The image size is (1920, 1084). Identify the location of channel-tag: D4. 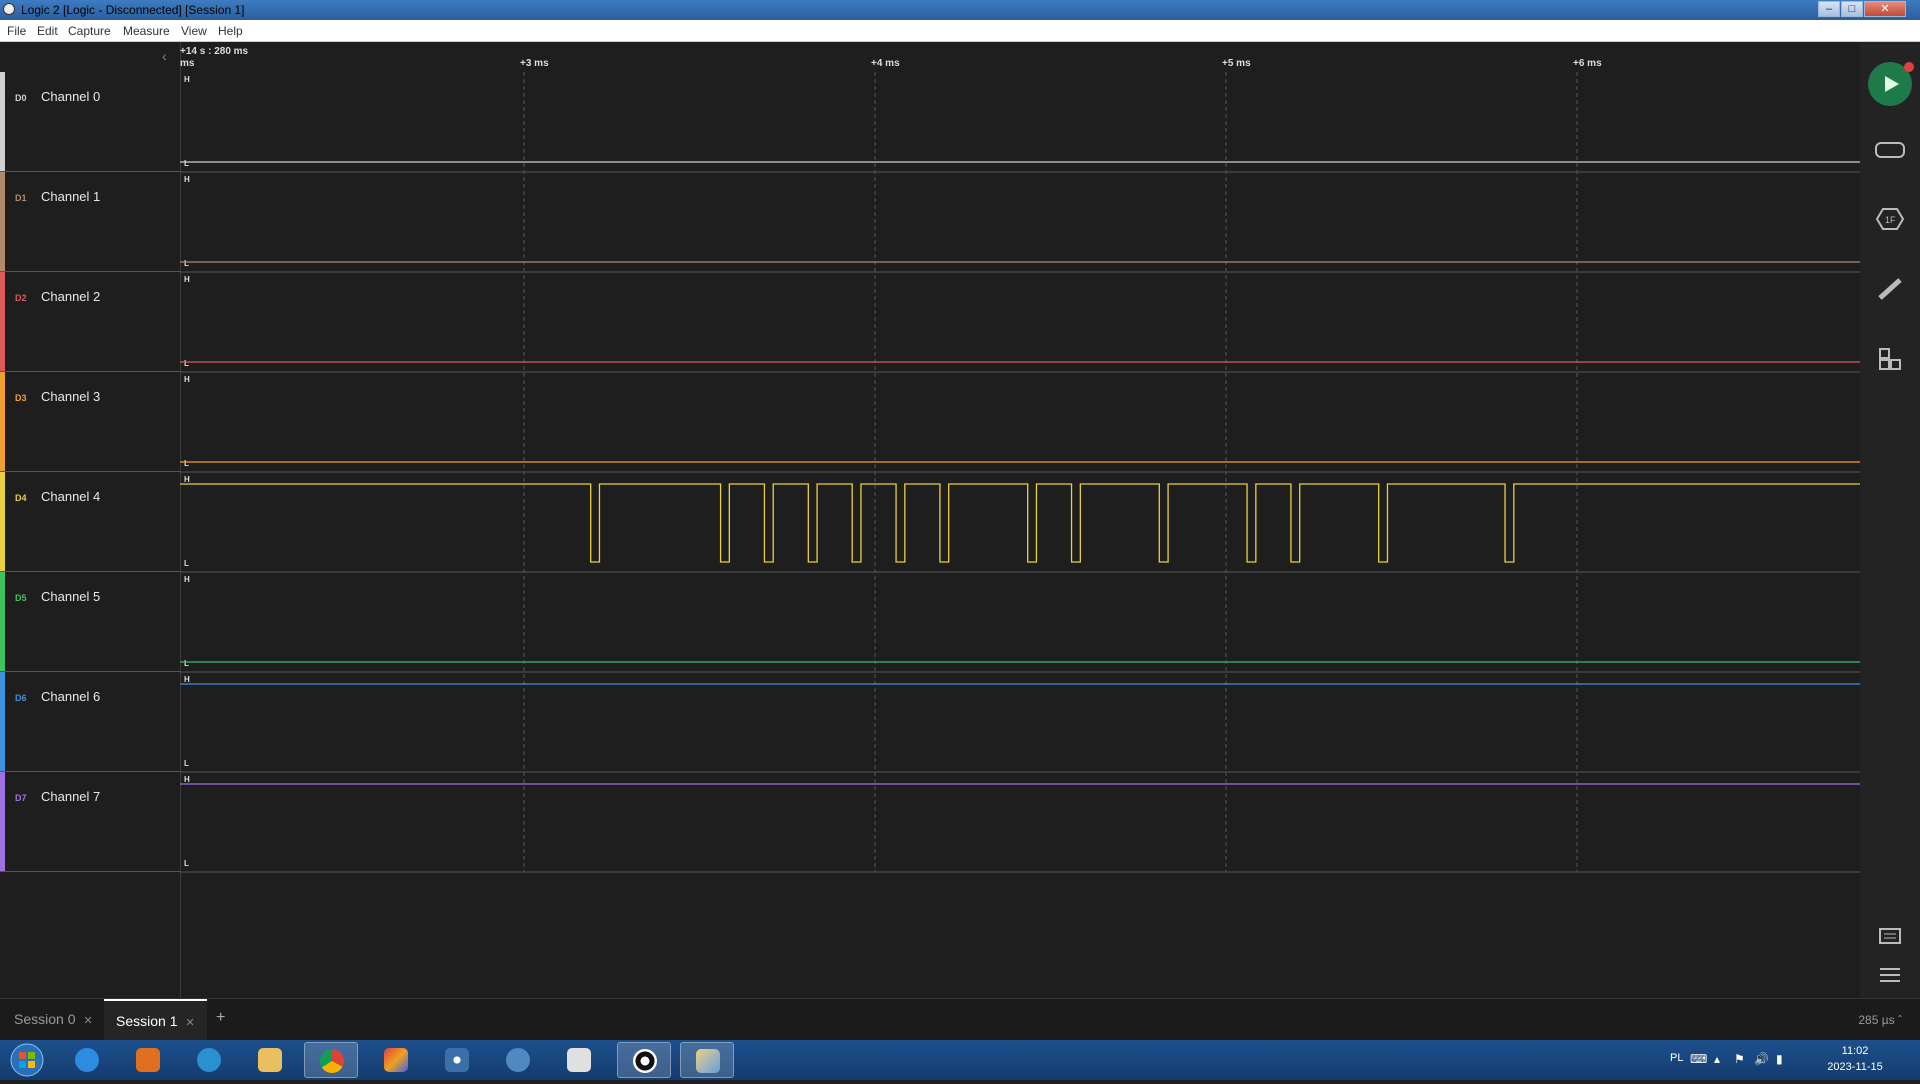
(21, 498).